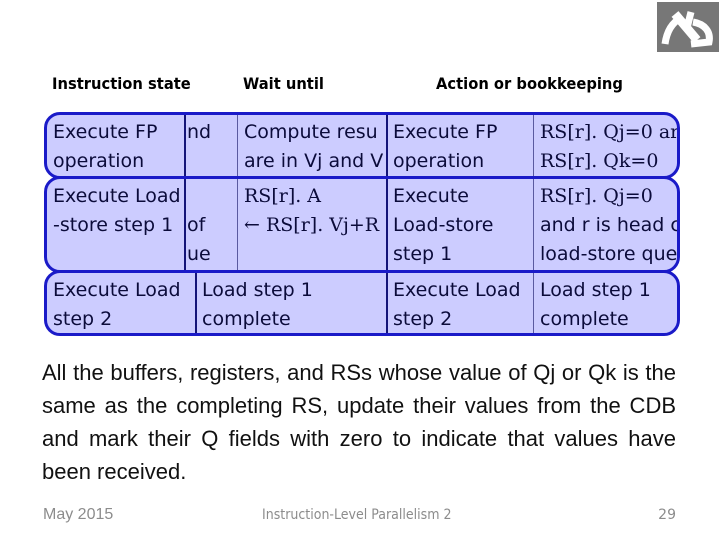 Image resolution: width=720 pixels, height=540 pixels. What do you see at coordinates (529, 83) in the screenshot?
I see `header-action: Action or bookkeeping` at bounding box center [529, 83].